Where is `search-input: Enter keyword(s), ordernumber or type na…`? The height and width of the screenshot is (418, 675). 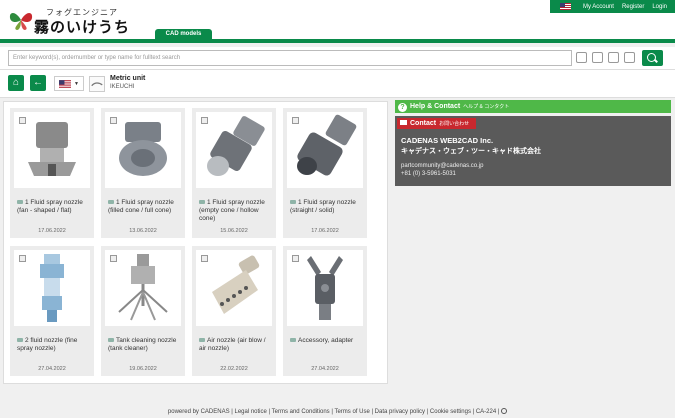 search-input: Enter keyword(s), ordernumber or type na… is located at coordinates (290, 58).